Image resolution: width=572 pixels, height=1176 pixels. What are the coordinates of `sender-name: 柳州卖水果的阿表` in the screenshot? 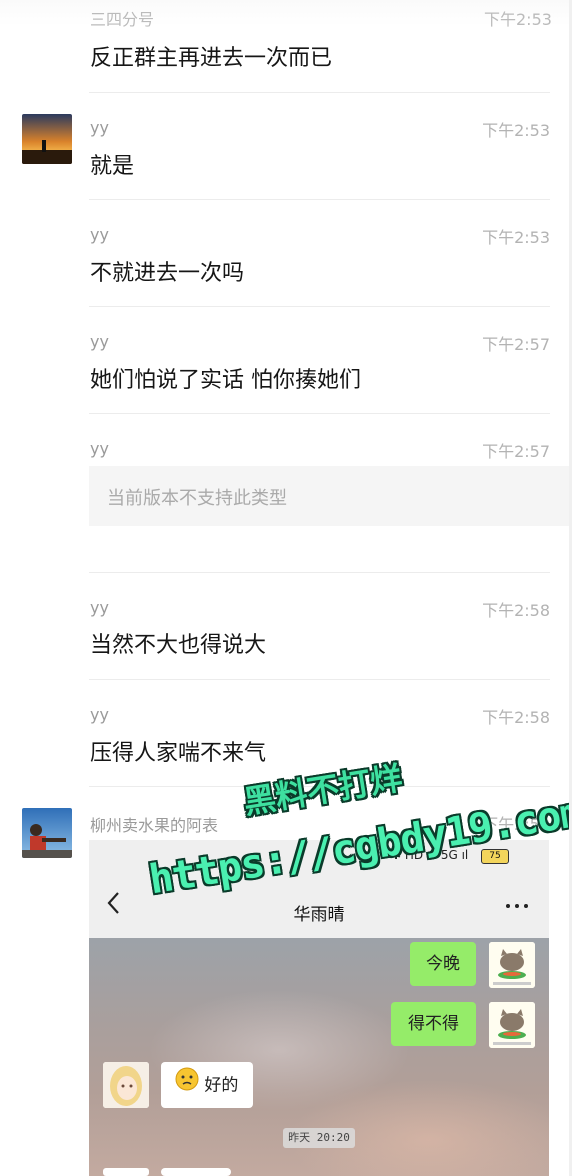 It's located at (154, 825).